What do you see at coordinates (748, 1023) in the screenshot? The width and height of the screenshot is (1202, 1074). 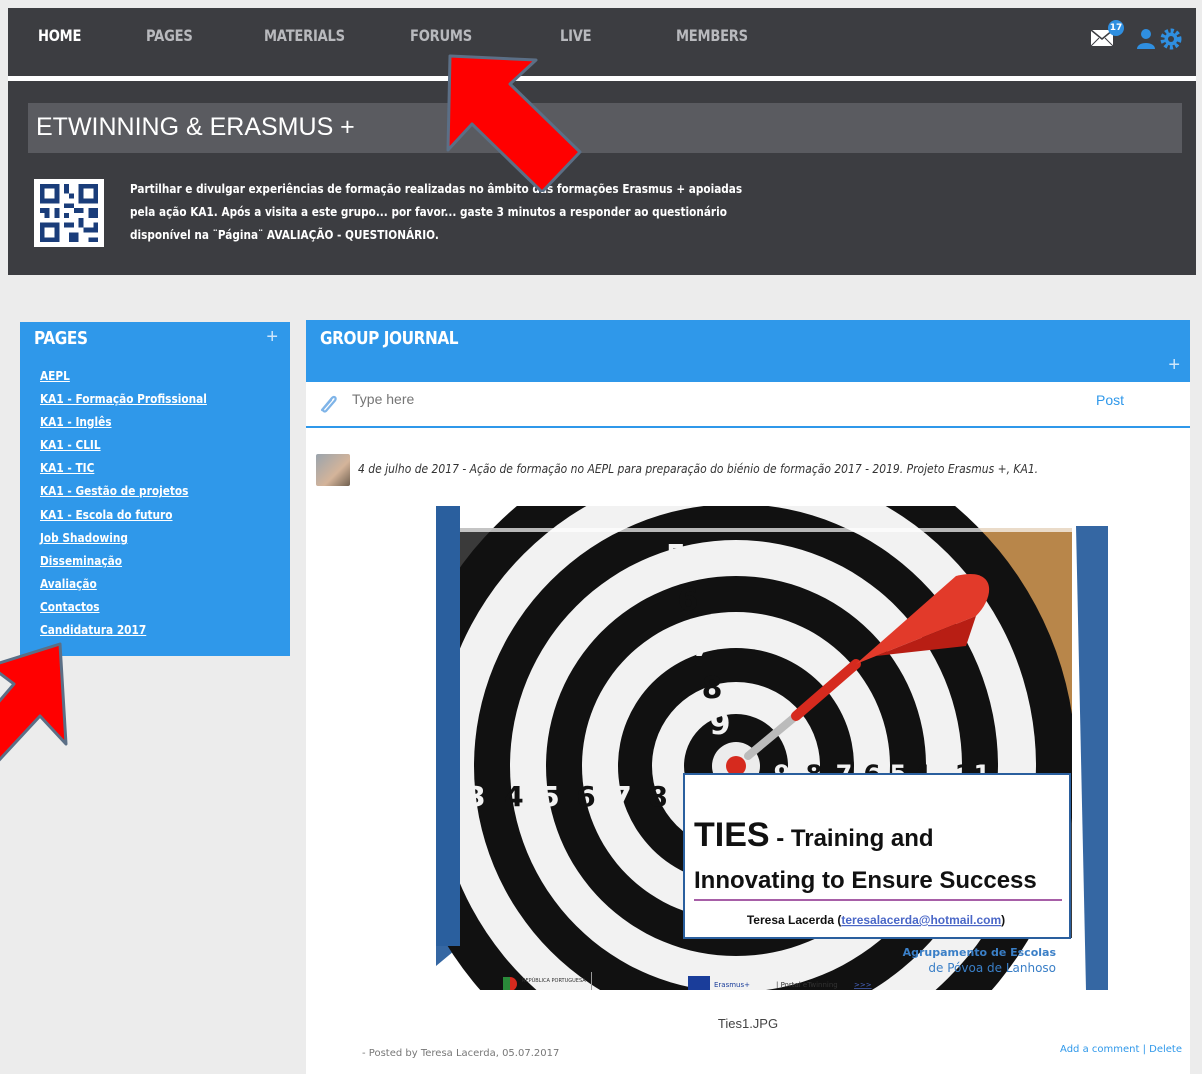 I see `image-caption: Ties1.JPG` at bounding box center [748, 1023].